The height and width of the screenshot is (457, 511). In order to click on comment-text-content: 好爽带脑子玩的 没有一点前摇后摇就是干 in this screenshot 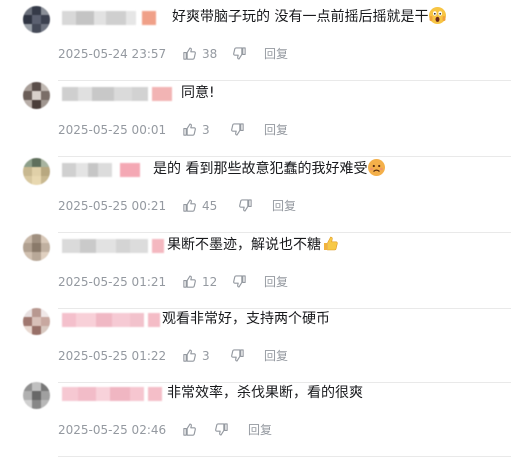, I will do `click(300, 17)`.